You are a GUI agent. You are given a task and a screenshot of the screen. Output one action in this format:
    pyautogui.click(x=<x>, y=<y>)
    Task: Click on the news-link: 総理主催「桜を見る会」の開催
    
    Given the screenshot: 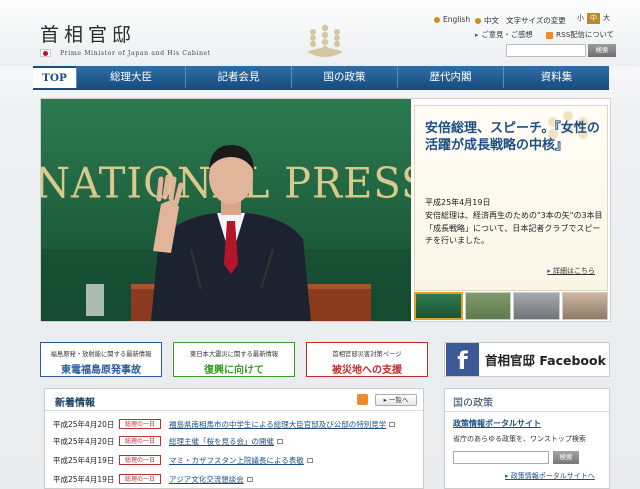 What is the action you would take?
    pyautogui.click(x=221, y=441)
    